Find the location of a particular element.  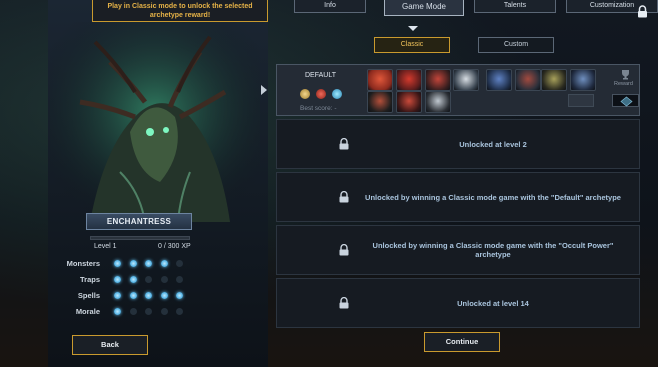

tab-info: Info is located at coordinates (330, 6).